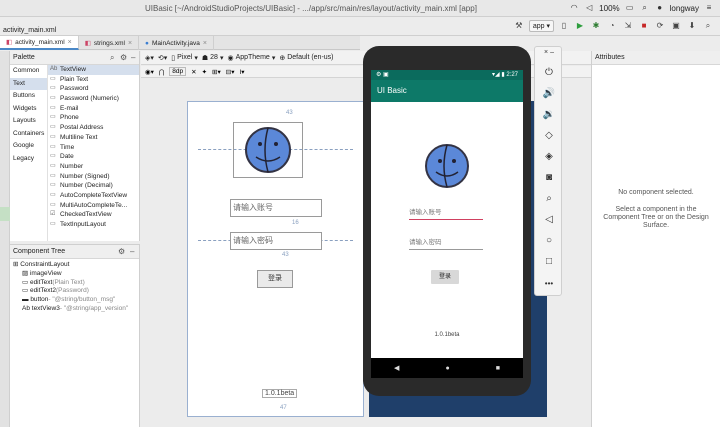 The height and width of the screenshot is (427, 720). What do you see at coordinates (74, 265) in the screenshot?
I see `tree-node: ⊞ ConstraintLayout` at bounding box center [74, 265].